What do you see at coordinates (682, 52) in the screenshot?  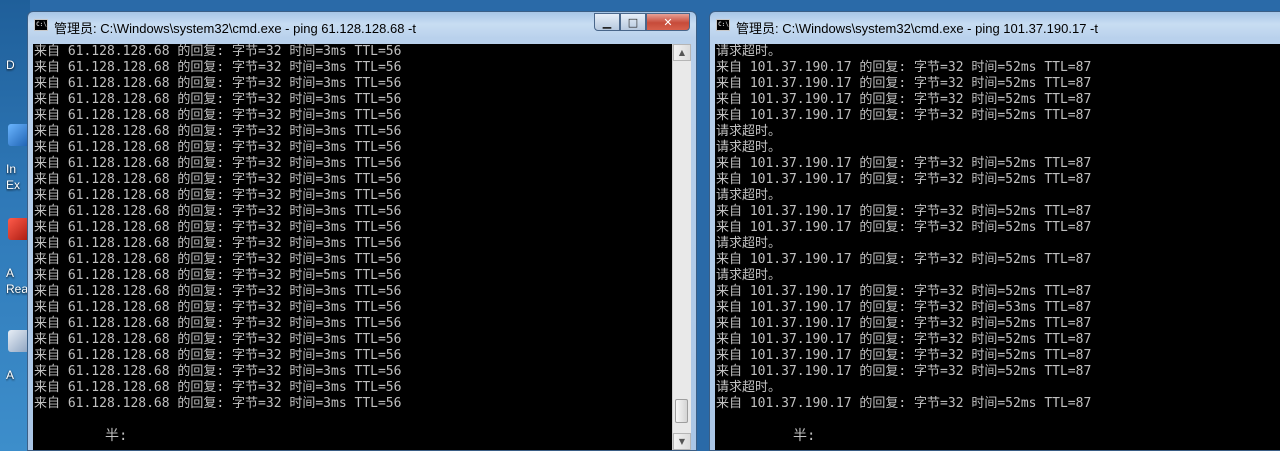 I see `scroll-up-button: ▲` at bounding box center [682, 52].